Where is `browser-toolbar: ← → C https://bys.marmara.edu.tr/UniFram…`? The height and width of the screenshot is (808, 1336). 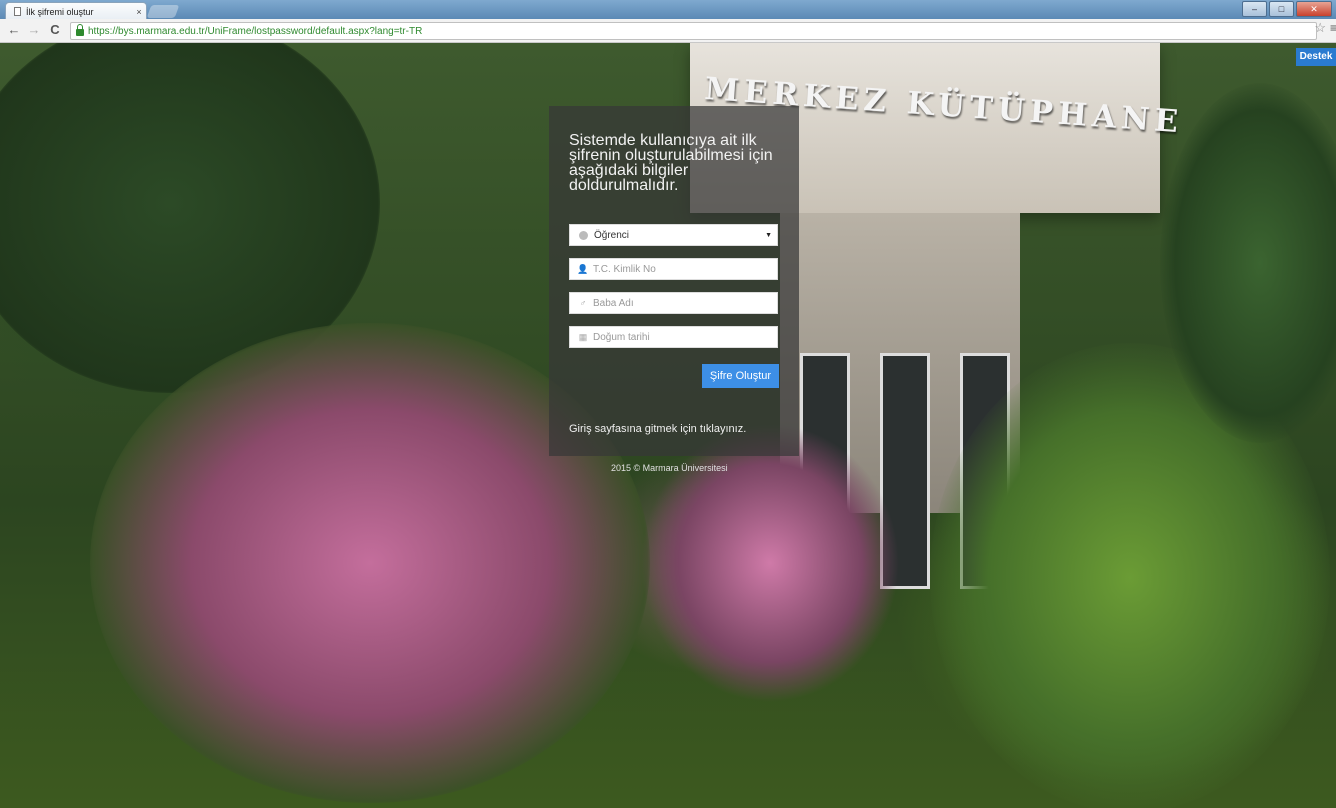 browser-toolbar: ← → C https://bys.marmara.edu.tr/UniFram… is located at coordinates (668, 31).